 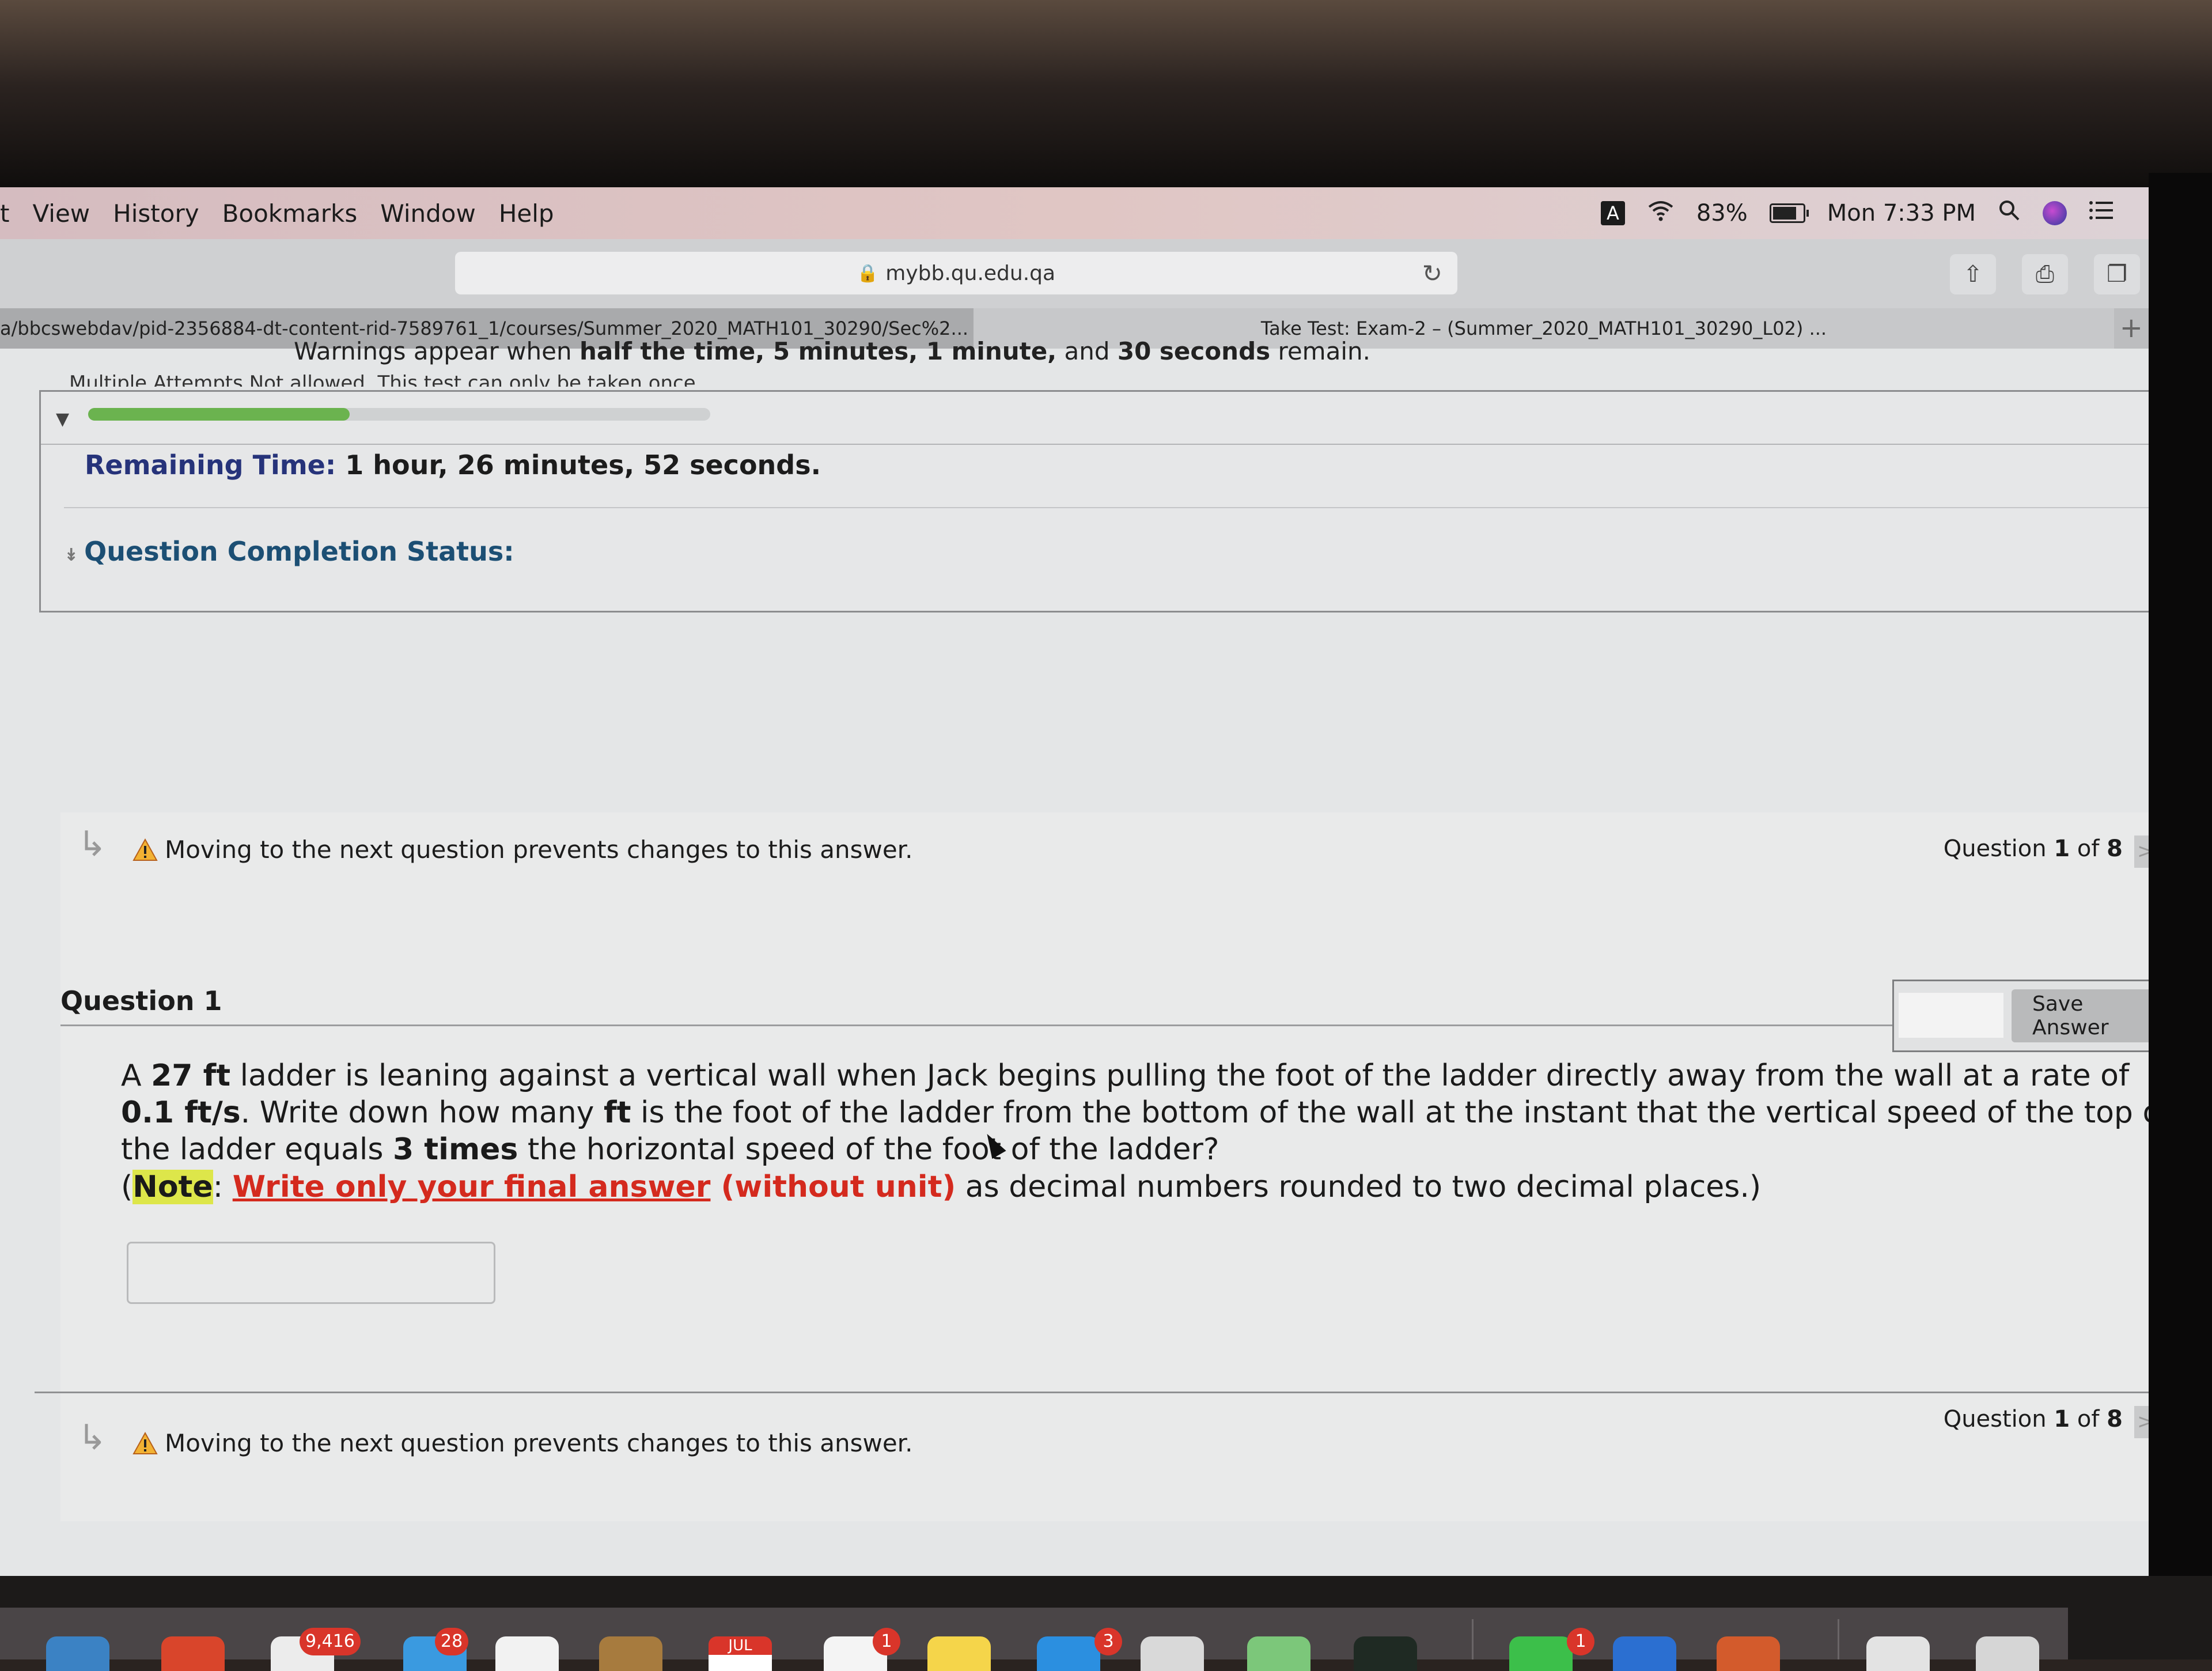 I want to click on menu-window: Window, so click(x=428, y=213).